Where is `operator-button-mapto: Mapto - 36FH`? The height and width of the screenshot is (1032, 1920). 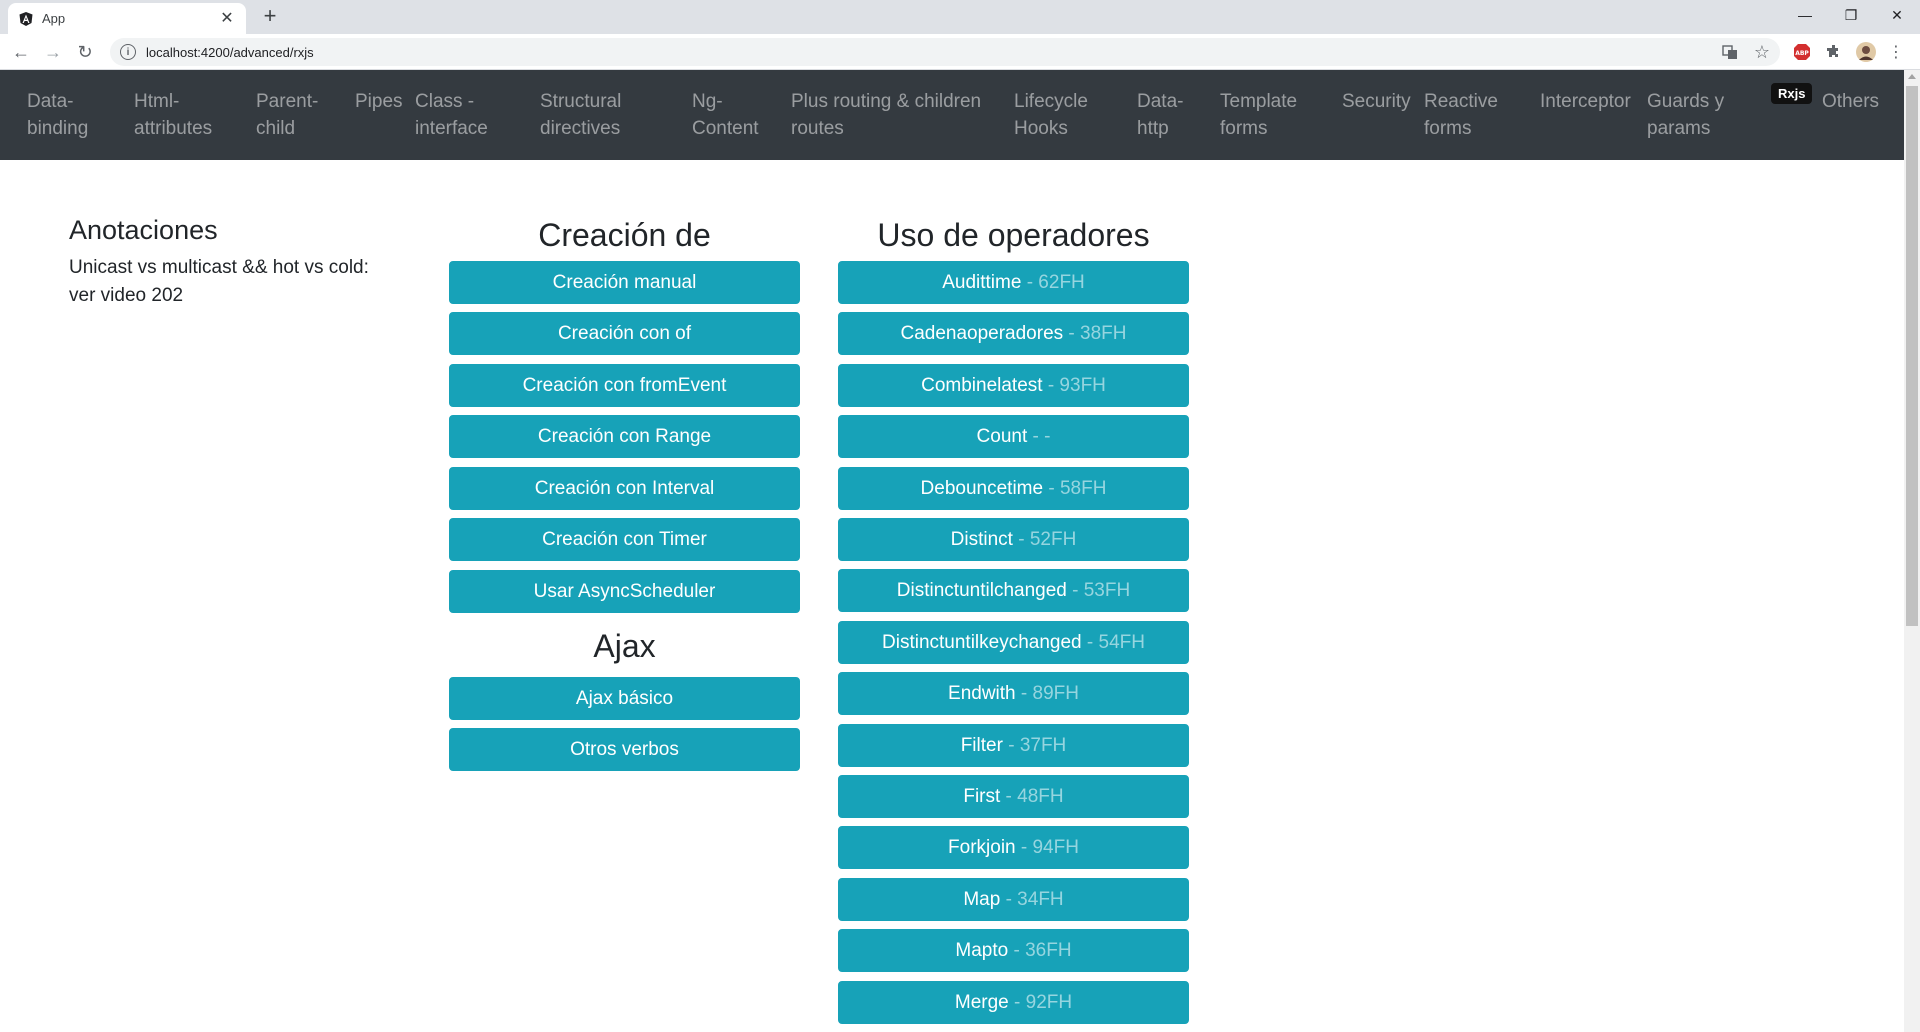 operator-button-mapto: Mapto - 36FH is located at coordinates (1013, 950).